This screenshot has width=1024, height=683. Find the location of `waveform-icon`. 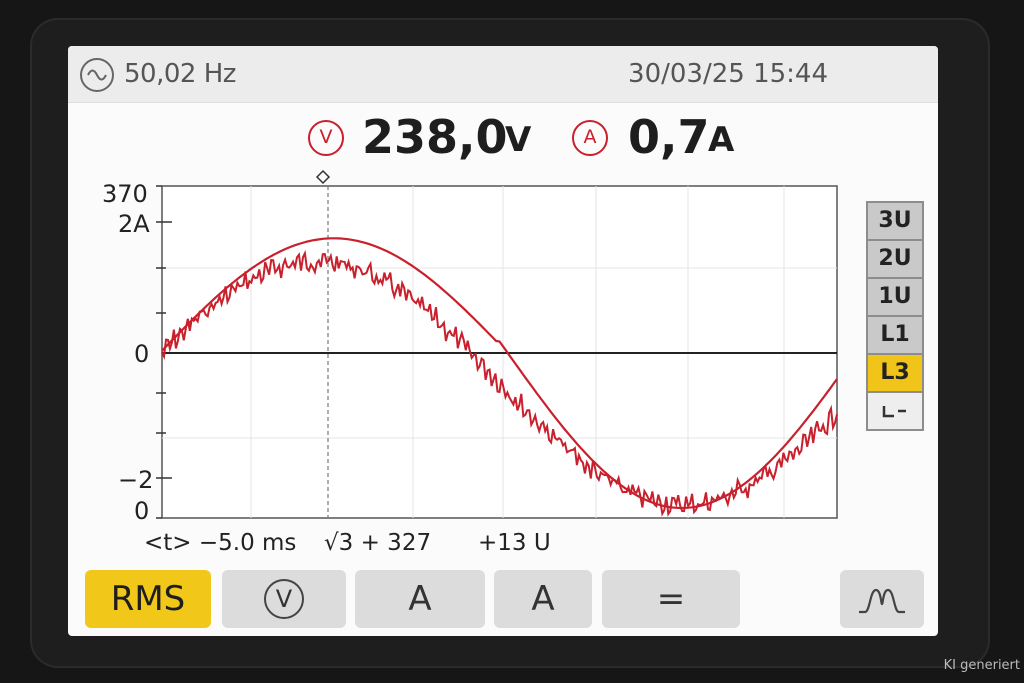

waveform-icon is located at coordinates (882, 600).